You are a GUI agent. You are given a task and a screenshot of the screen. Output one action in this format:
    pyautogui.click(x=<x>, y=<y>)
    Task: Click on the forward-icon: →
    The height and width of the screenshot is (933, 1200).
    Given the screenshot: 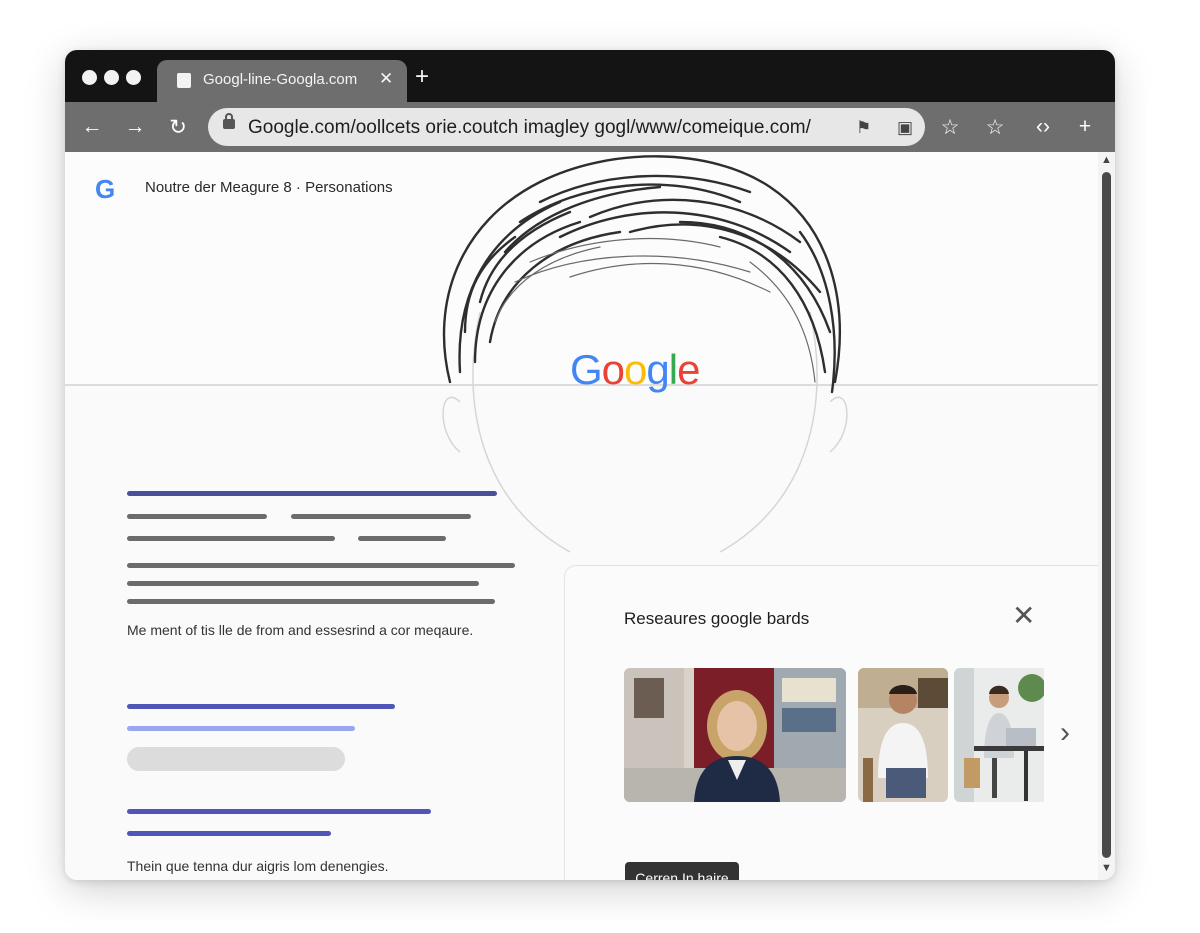 What is the action you would take?
    pyautogui.click(x=135, y=127)
    